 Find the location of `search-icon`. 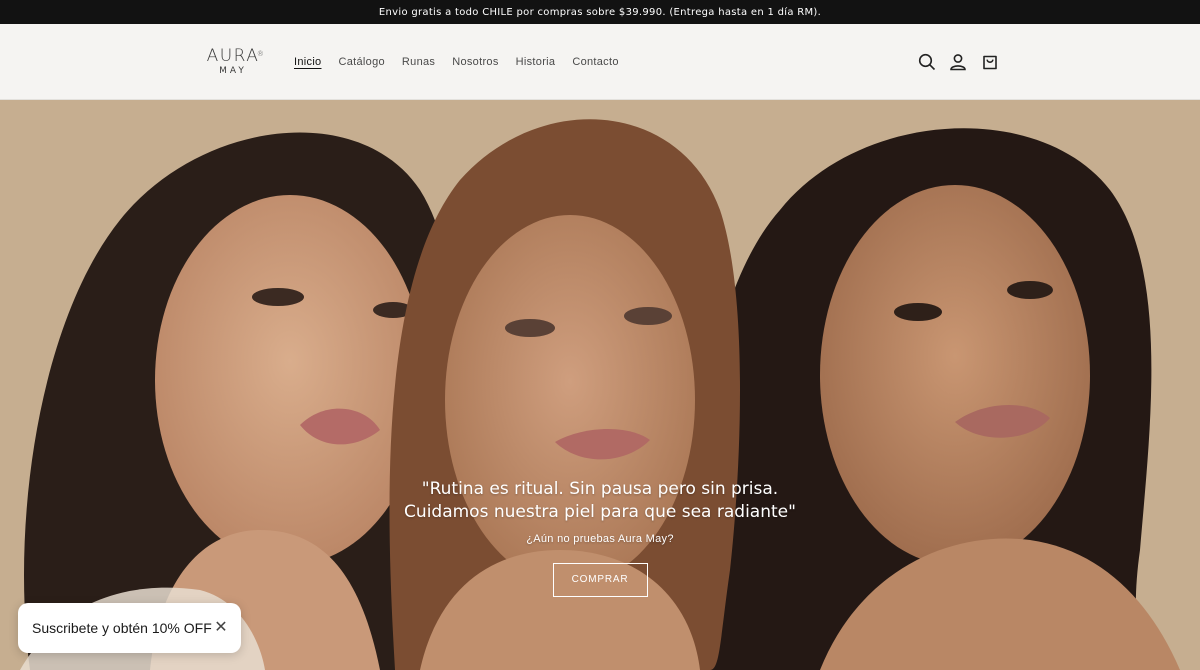

search-icon is located at coordinates (927, 62).